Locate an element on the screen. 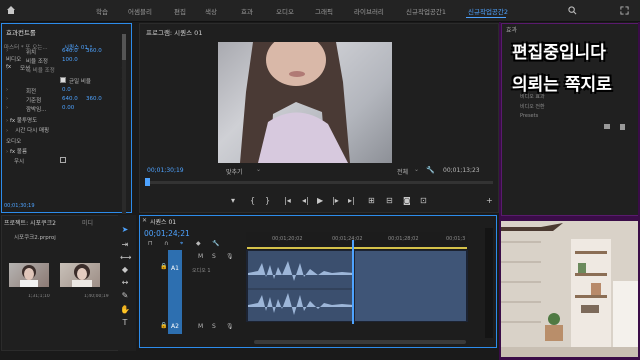  tab-graphics: 그래픽 is located at coordinates (324, 11).